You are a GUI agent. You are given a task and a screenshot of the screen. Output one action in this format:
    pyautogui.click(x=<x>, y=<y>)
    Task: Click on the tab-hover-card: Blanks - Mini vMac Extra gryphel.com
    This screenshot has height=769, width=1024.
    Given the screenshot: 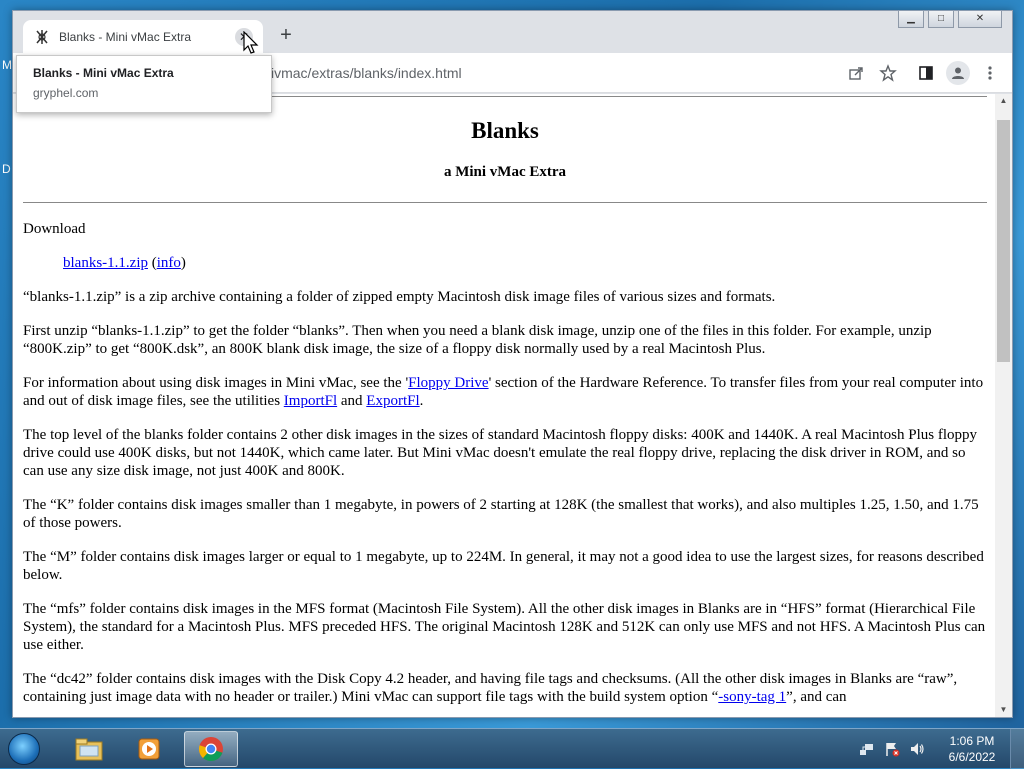 What is the action you would take?
    pyautogui.click(x=144, y=84)
    